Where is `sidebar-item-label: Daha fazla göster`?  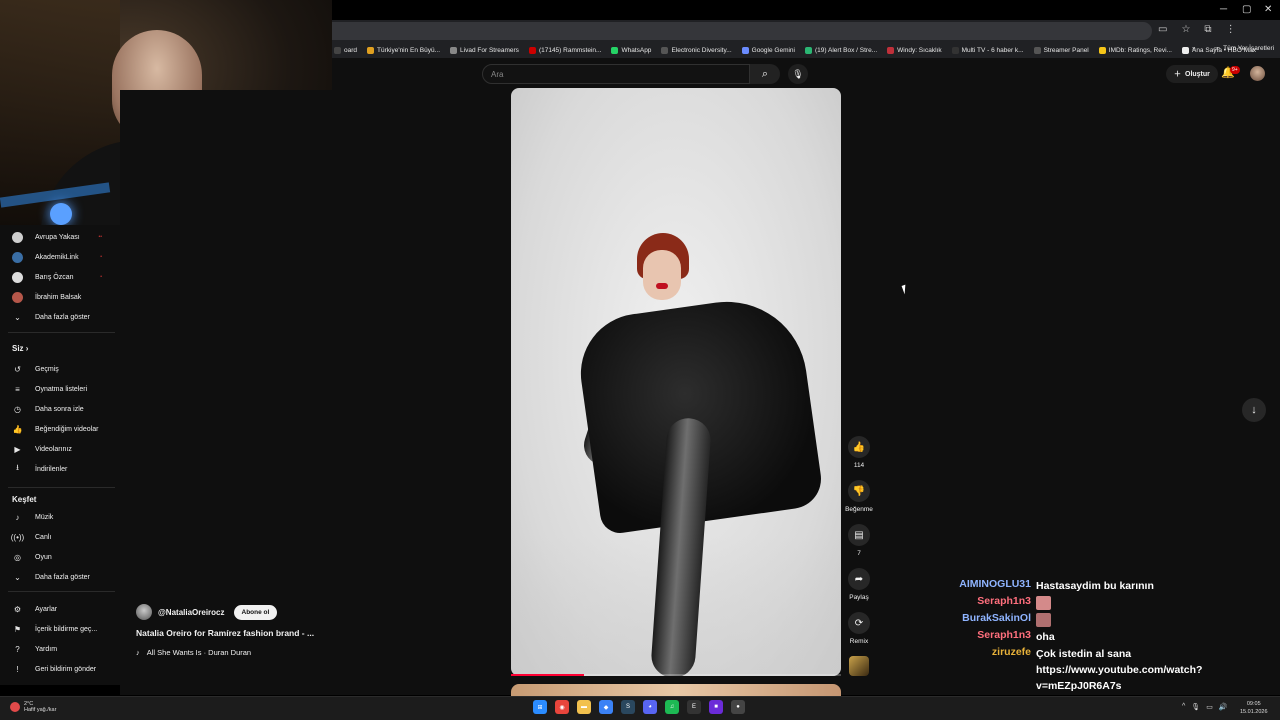
sidebar-item-label: Daha fazla göster is located at coordinates (62, 577).